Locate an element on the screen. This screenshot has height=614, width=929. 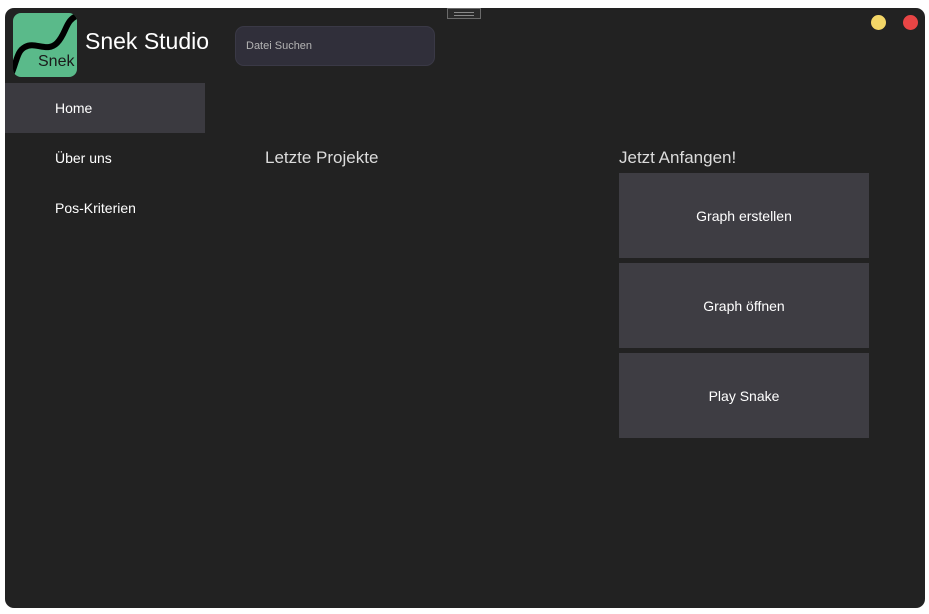
drag-handle-icon is located at coordinates (464, 13).